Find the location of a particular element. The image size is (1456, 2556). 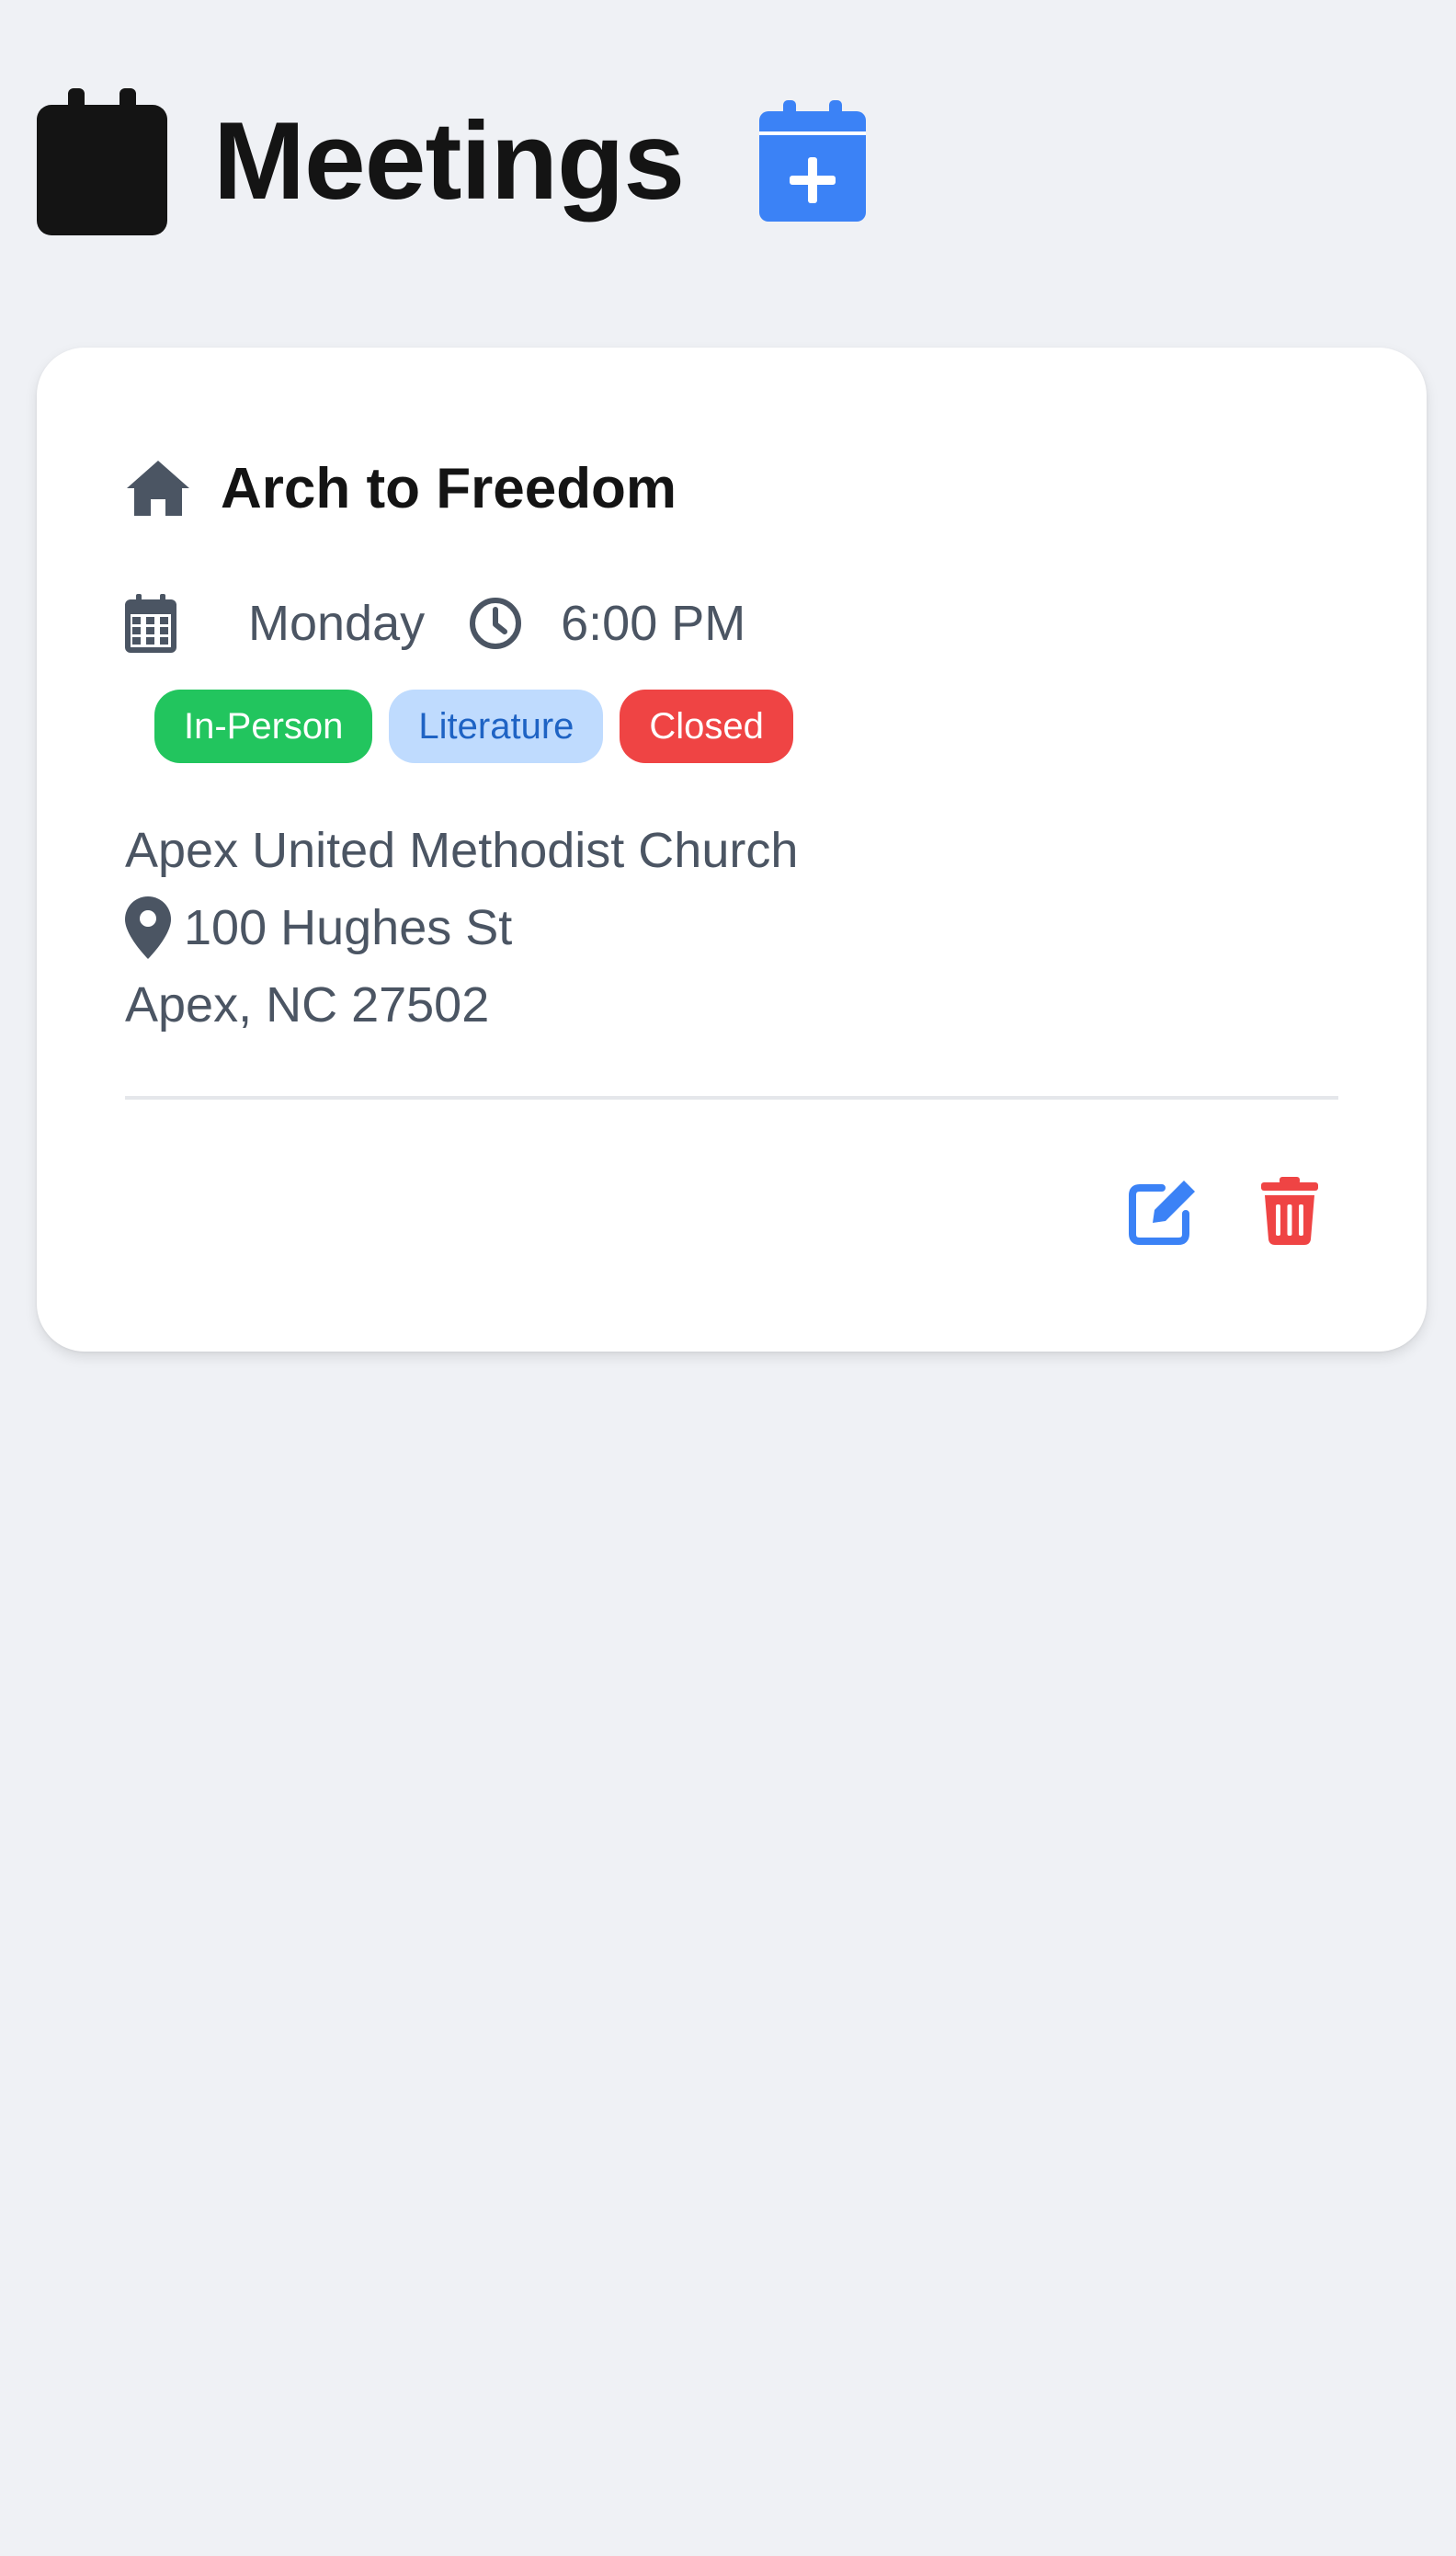

street-line: 100 Hughes St is located at coordinates (461, 927).